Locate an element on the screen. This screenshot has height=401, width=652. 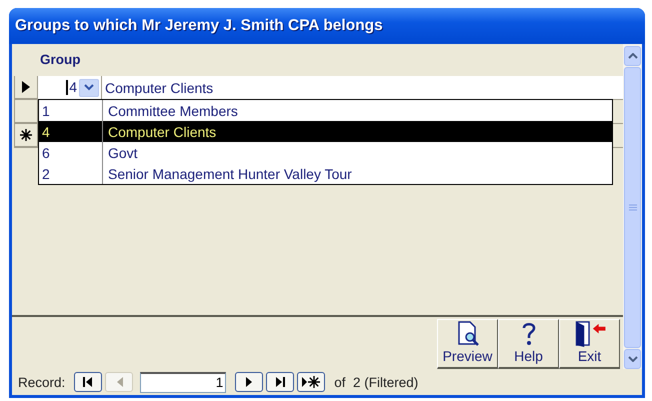
dropdown-option: 4 Computer Clients is located at coordinates (325, 131).